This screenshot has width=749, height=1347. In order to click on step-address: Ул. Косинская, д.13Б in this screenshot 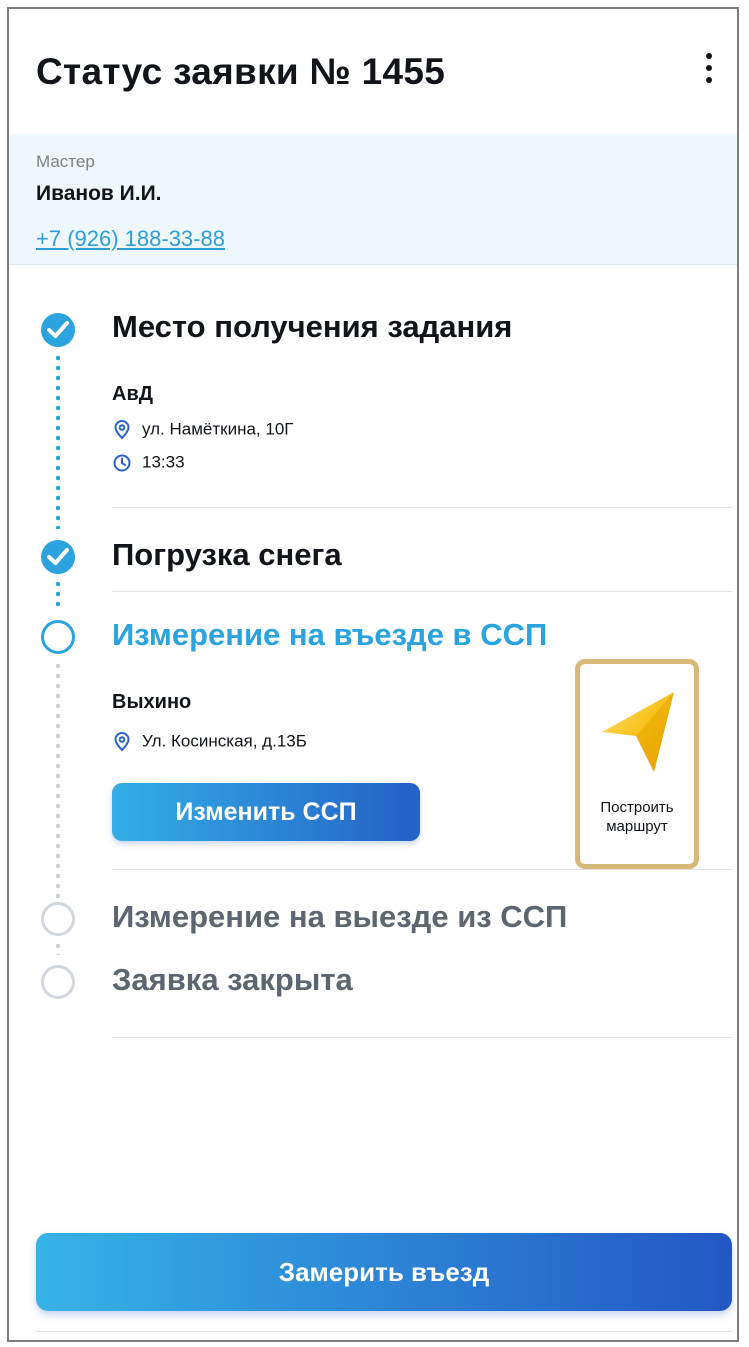, I will do `click(224, 741)`.